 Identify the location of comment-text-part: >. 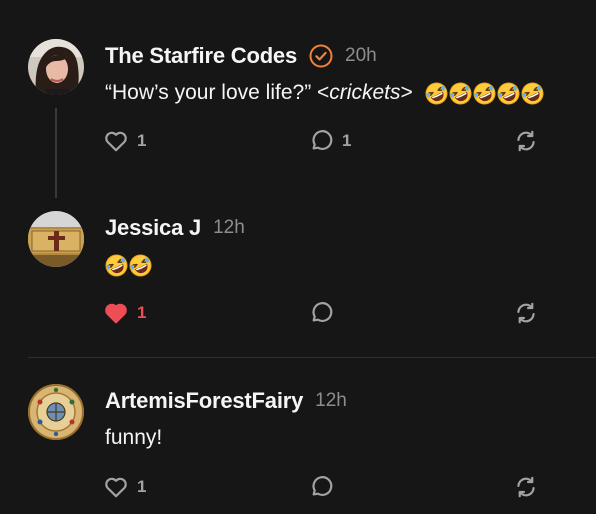
(406, 92).